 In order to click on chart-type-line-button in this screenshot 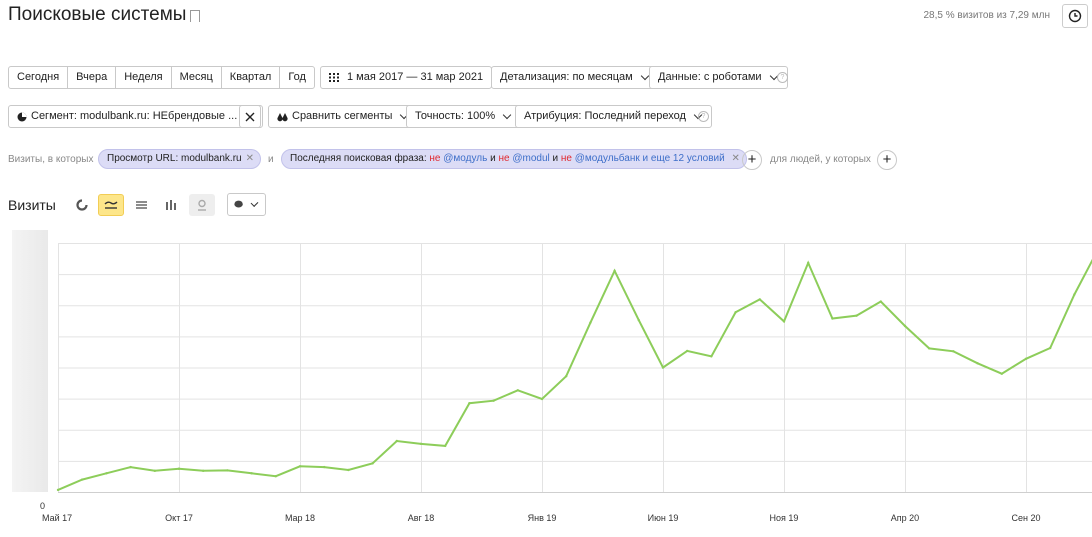, I will do `click(111, 205)`.